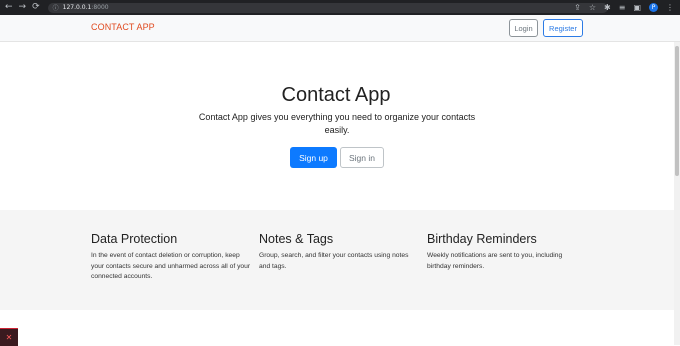 This screenshot has width=680, height=346. I want to click on side-panel-icon: ▣, so click(637, 7).